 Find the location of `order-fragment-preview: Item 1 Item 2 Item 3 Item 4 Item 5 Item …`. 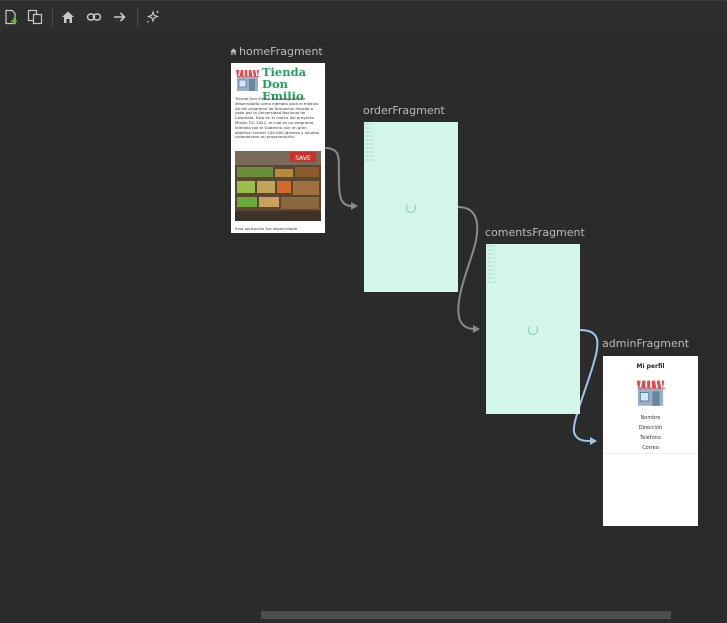

order-fragment-preview: Item 1 Item 2 Item 3 Item 4 Item 5 Item … is located at coordinates (411, 207).